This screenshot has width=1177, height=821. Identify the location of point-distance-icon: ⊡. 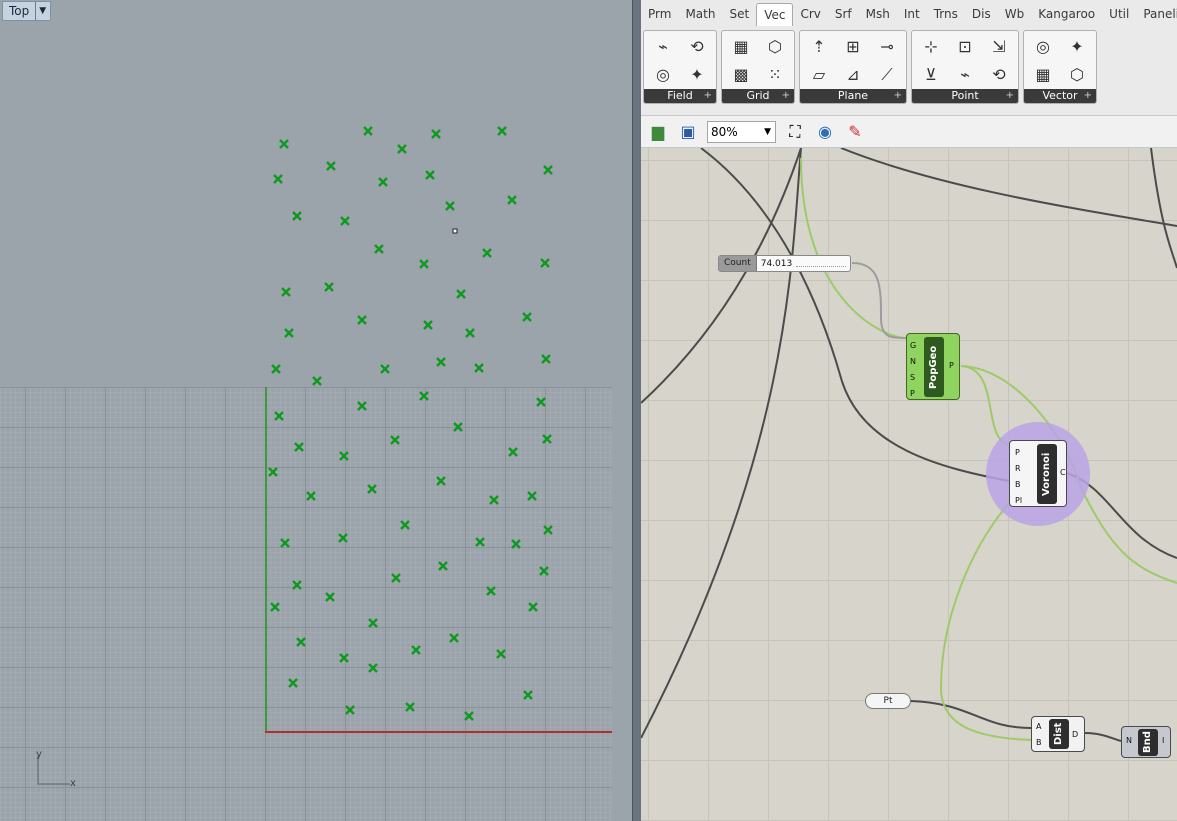
(965, 47).